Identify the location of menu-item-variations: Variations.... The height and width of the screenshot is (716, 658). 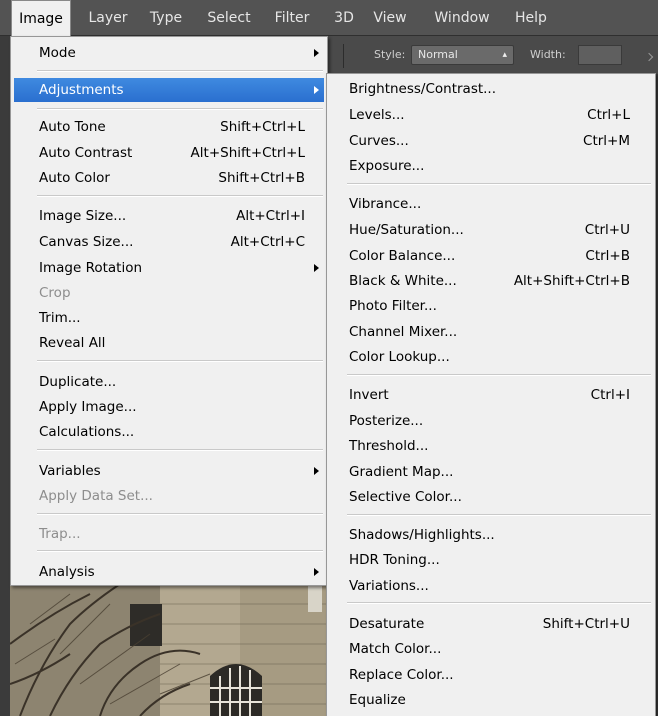
(491, 586).